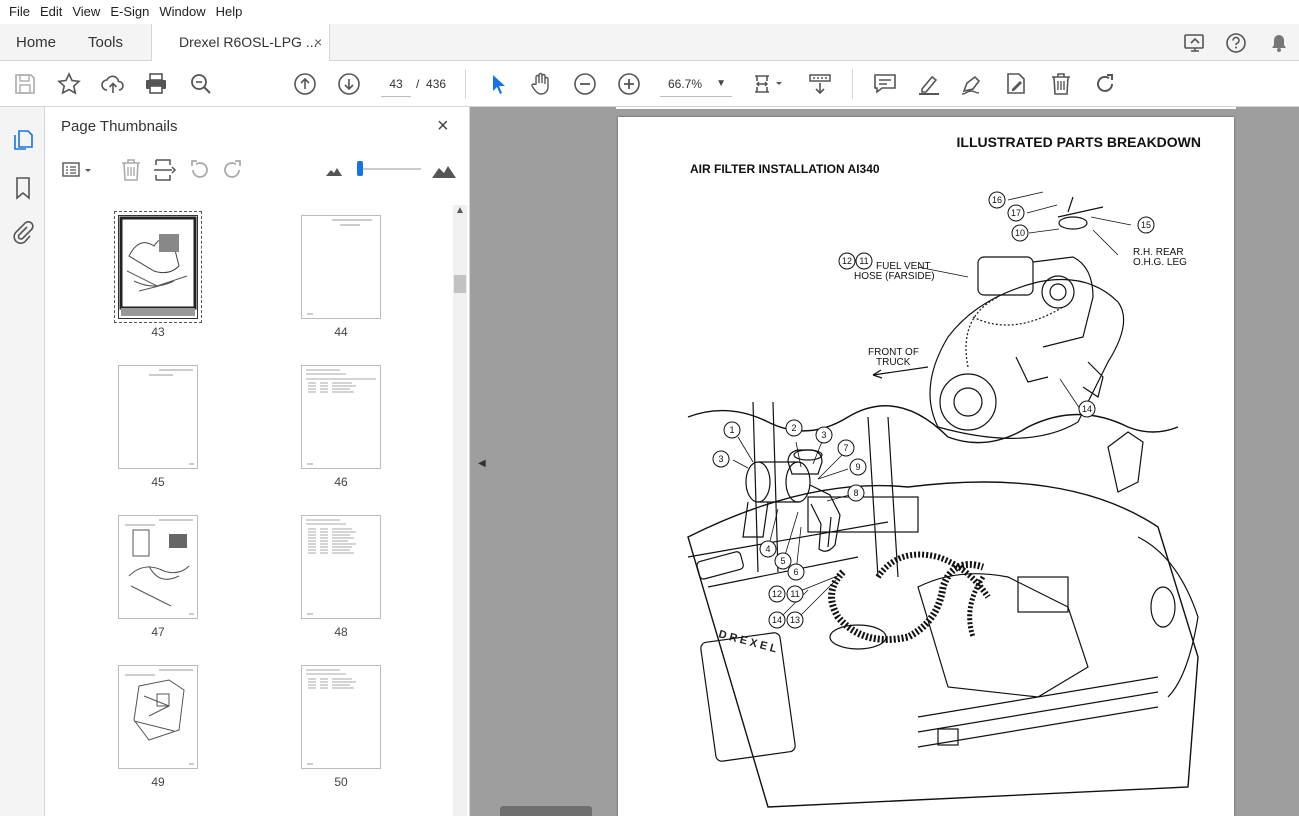 Image resolution: width=1299 pixels, height=816 pixels. I want to click on thumbnail-size-large-icon, so click(444, 170).